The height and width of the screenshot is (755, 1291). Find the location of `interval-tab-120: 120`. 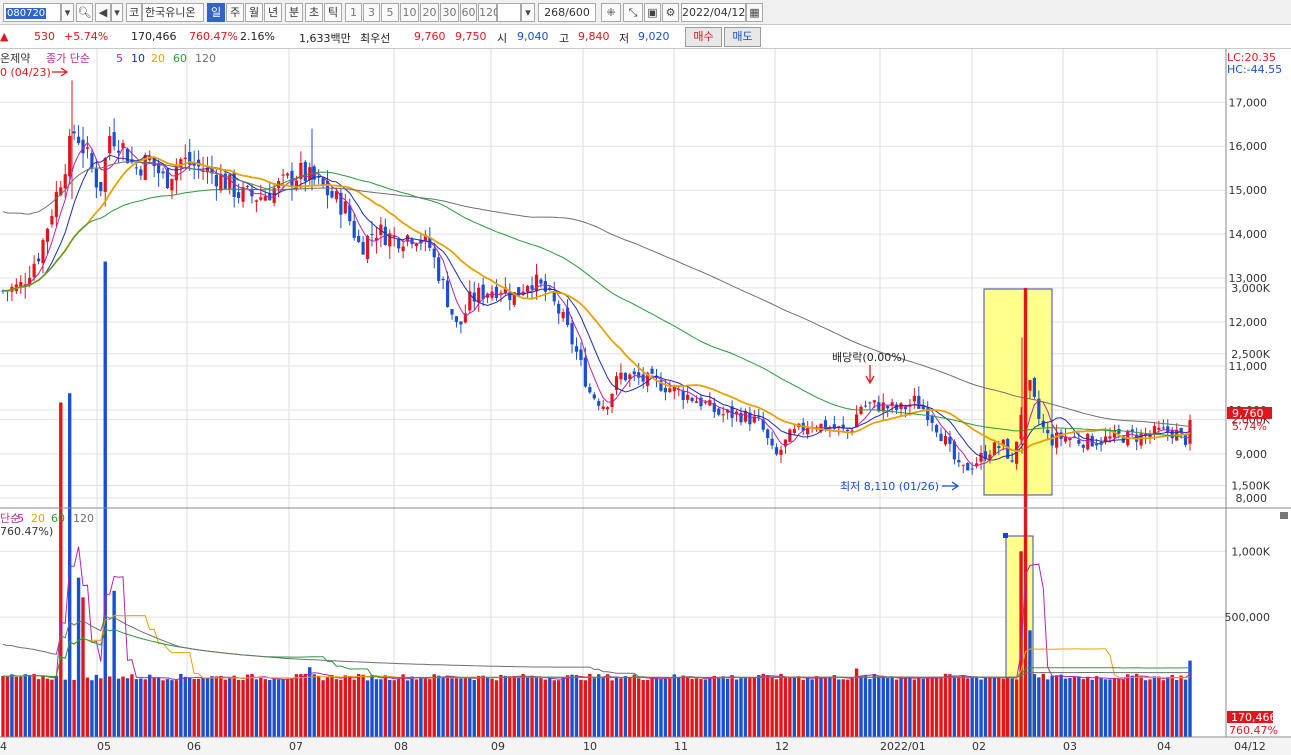

interval-tab-120: 120 is located at coordinates (489, 12).